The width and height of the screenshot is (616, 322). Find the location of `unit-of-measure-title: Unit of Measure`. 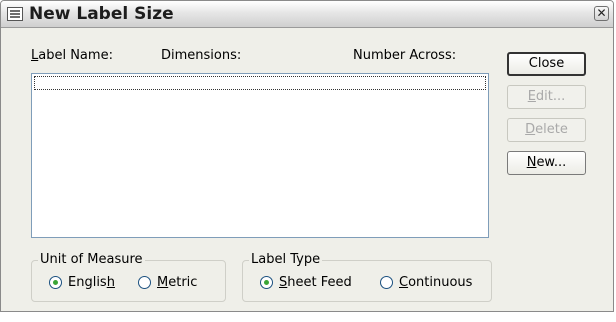

unit-of-measure-title: Unit of Measure is located at coordinates (91, 259).